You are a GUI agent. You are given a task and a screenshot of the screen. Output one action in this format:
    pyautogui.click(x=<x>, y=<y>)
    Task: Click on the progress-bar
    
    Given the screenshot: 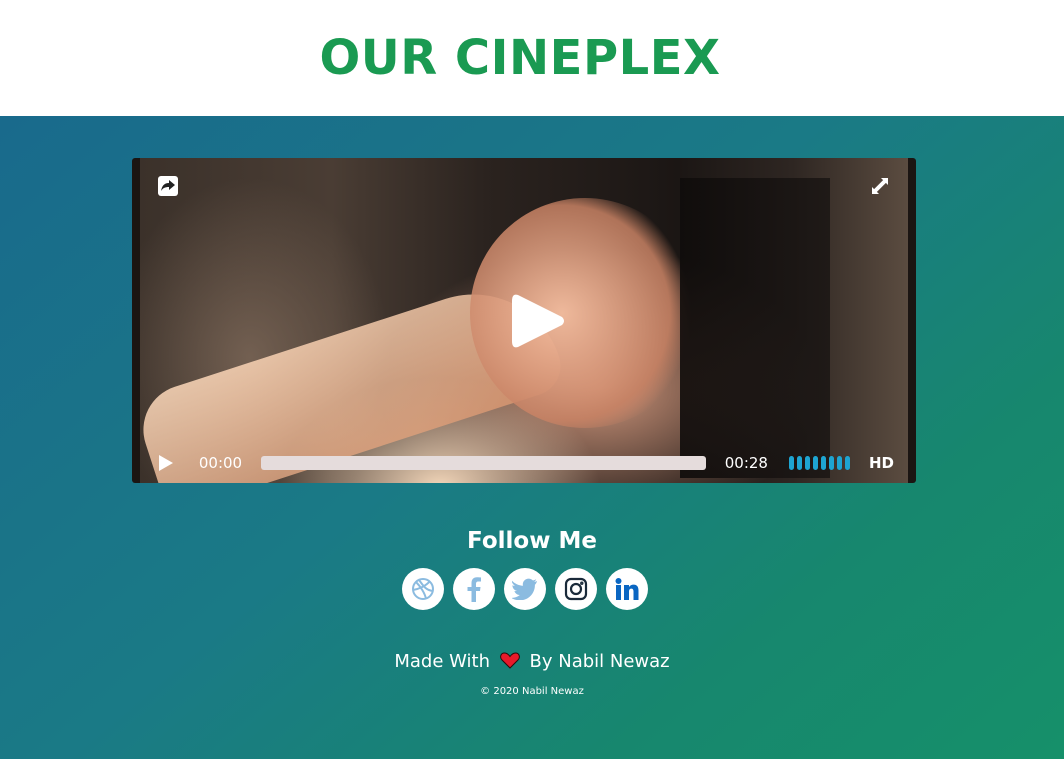 What is the action you would take?
    pyautogui.click(x=483, y=463)
    